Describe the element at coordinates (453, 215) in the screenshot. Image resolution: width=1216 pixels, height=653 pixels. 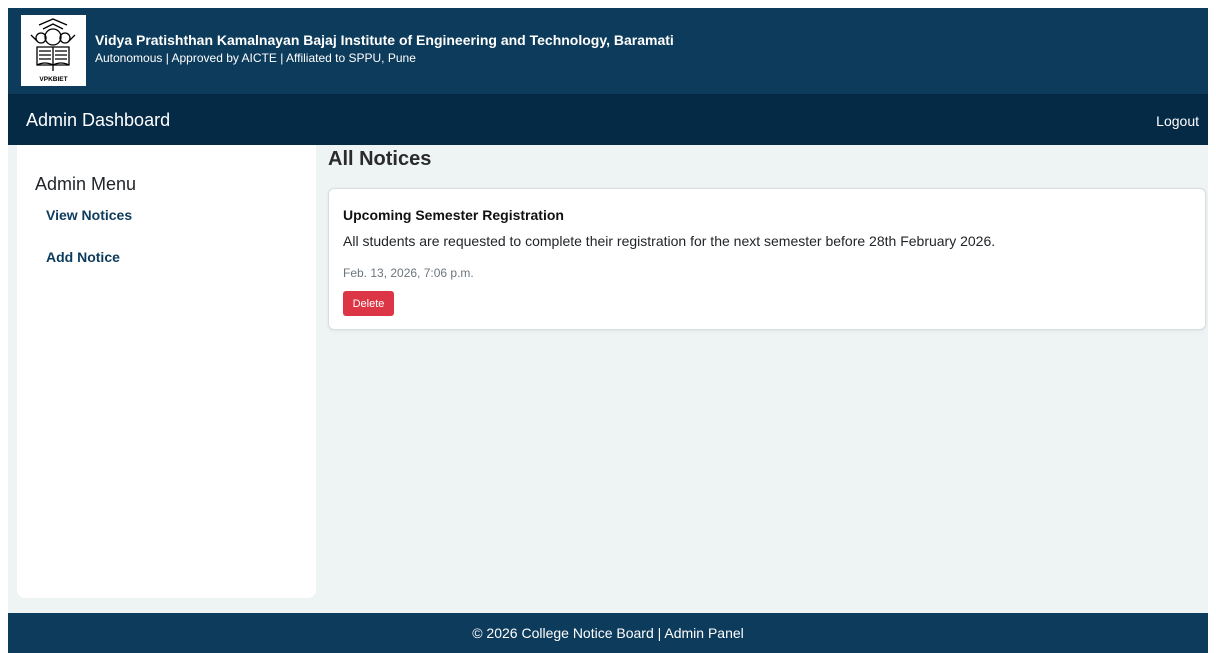
I see `notice-title: Upcoming Semester Registration` at that location.